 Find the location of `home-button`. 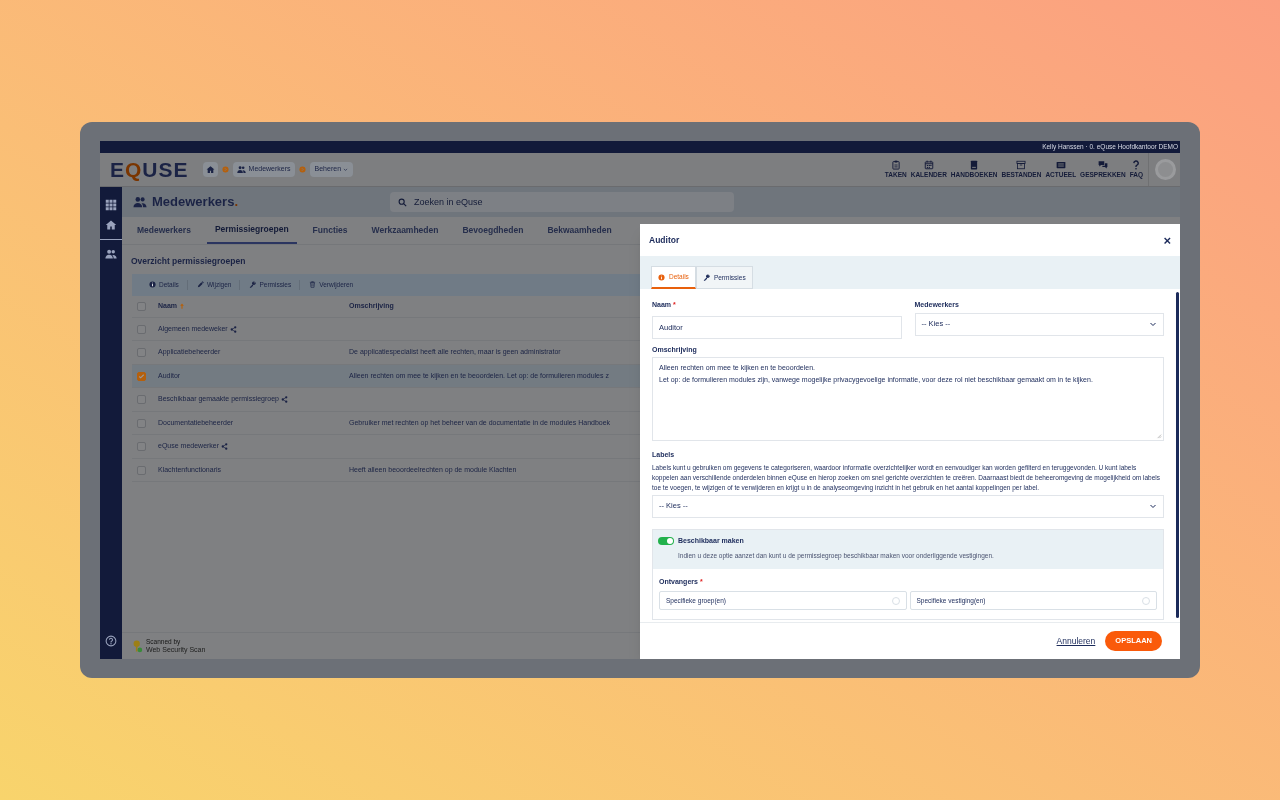

home-button is located at coordinates (210, 169).